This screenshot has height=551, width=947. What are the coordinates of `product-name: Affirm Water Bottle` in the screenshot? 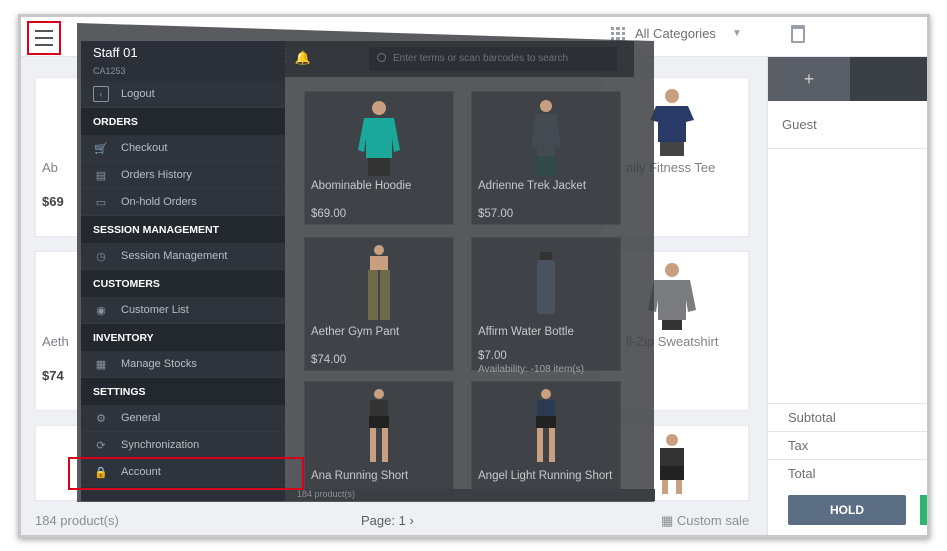 It's located at (526, 332).